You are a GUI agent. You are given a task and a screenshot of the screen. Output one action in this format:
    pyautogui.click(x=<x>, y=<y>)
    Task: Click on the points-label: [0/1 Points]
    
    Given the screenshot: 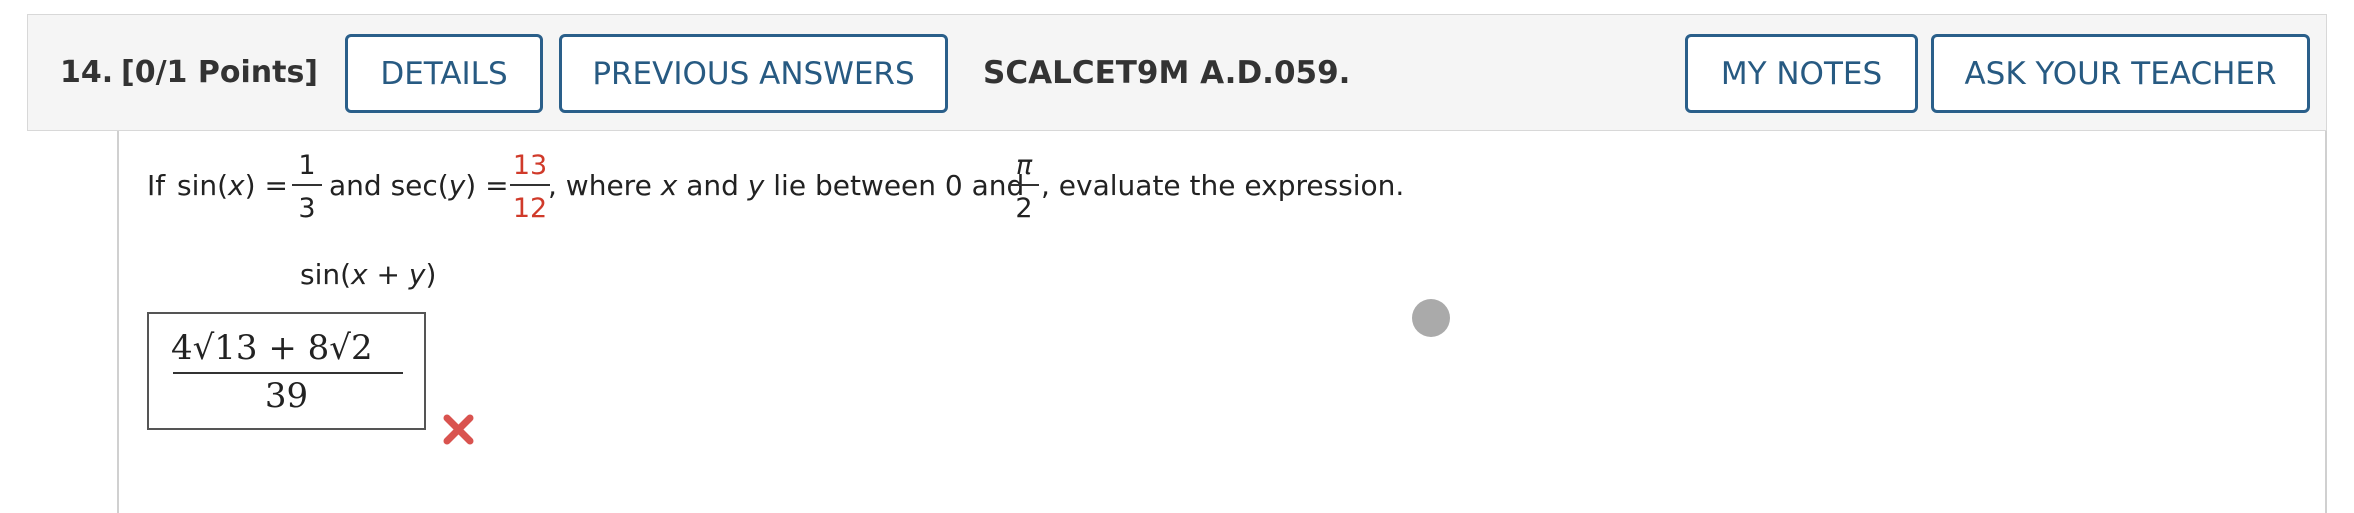 What is the action you would take?
    pyautogui.click(x=220, y=72)
    